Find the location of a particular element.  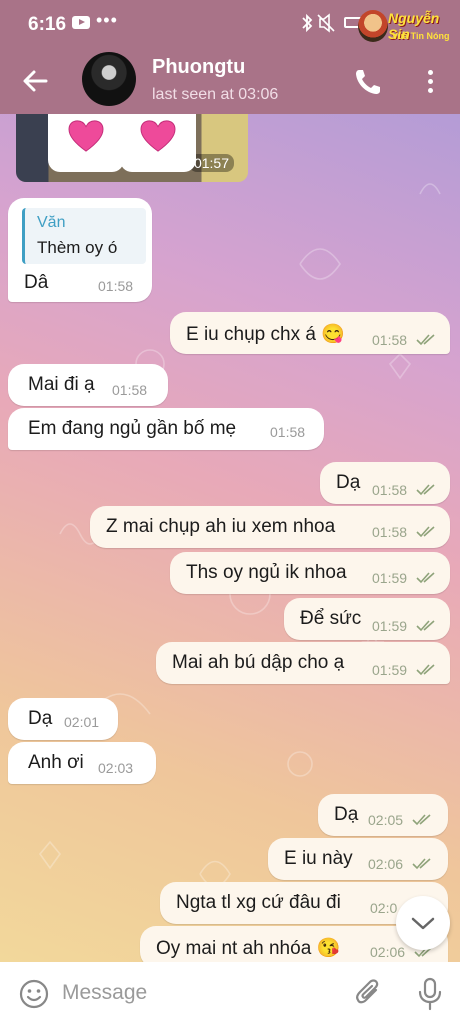

outgoing-message-bubble: Ths oy ngủ ik nhoa 01:59 is located at coordinates (310, 573).